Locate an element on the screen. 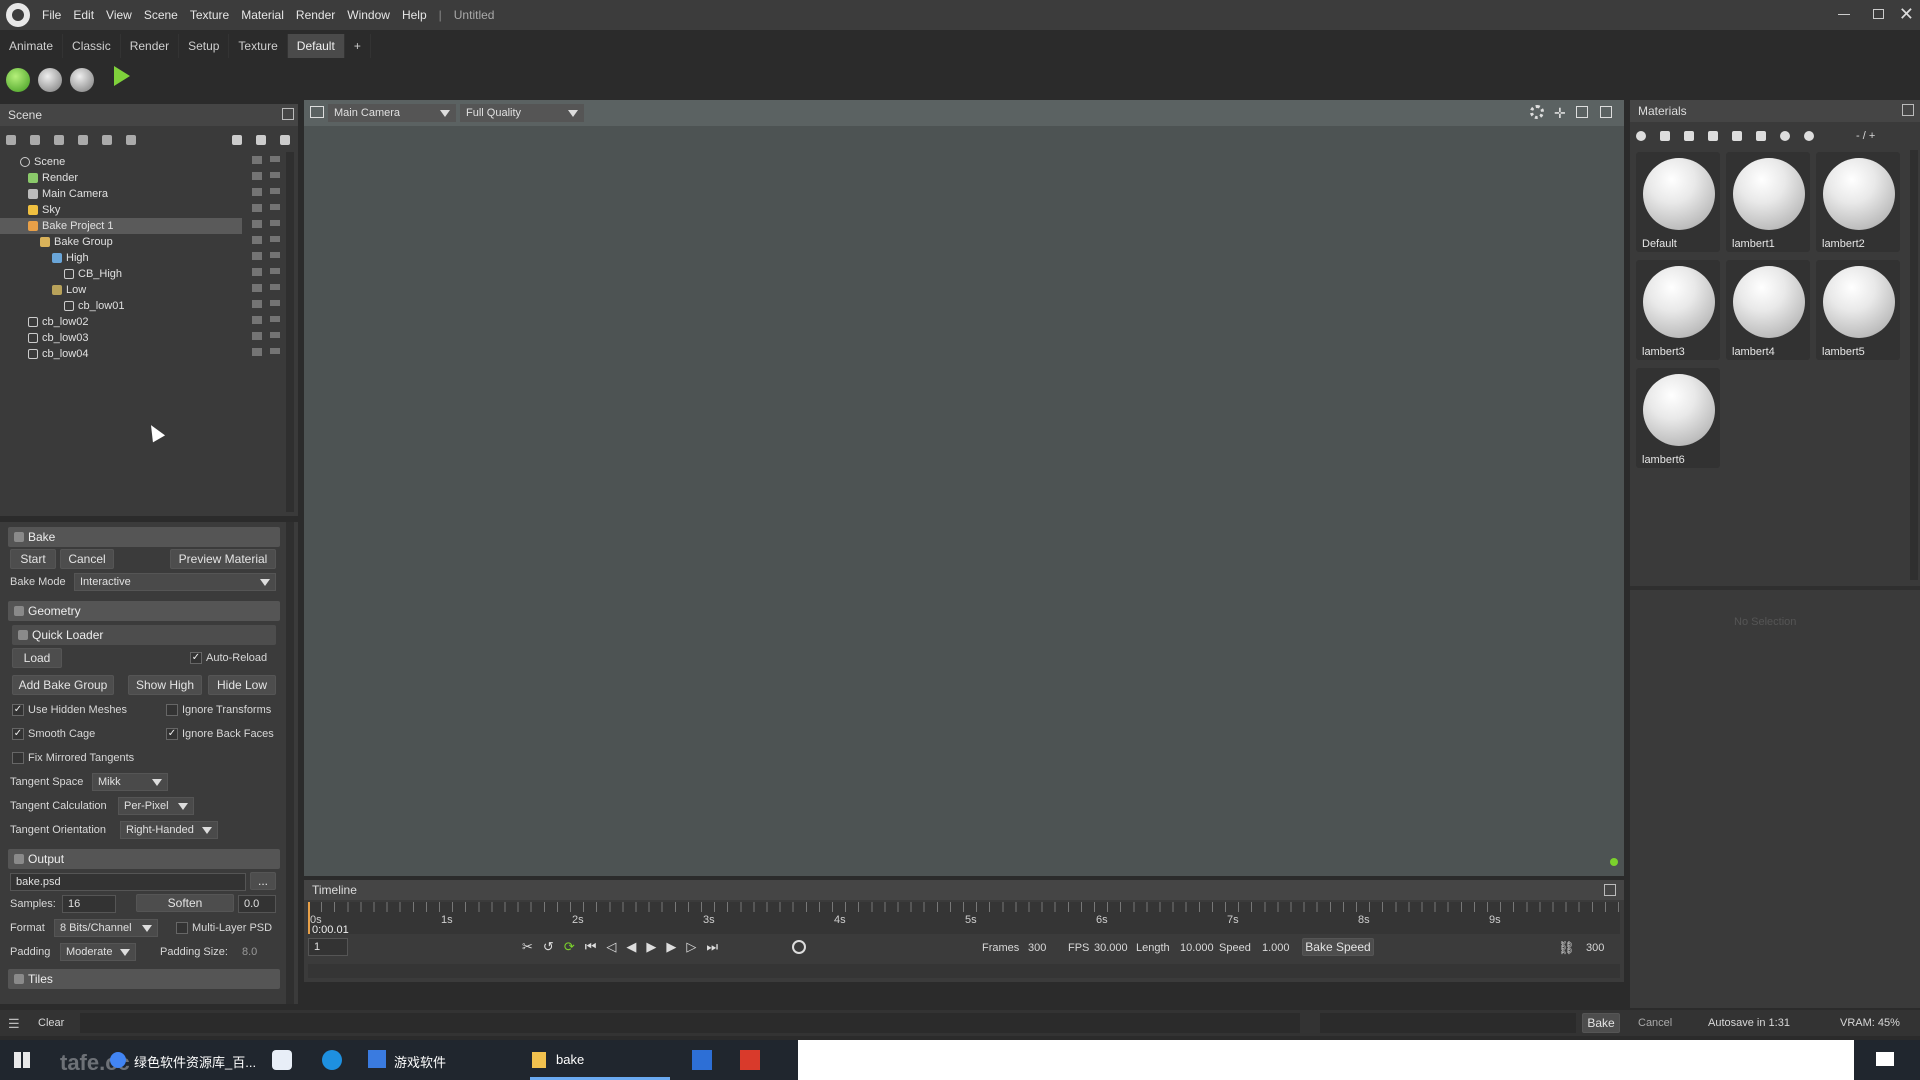 This screenshot has width=1920, height=1080. tab-classic: Classic is located at coordinates (92, 46).